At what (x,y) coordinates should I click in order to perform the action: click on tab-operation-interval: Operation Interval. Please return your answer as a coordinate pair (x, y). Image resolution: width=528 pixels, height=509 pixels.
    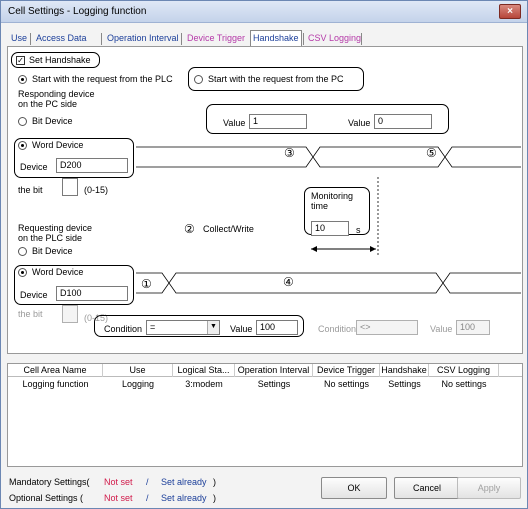
    Looking at the image, I should click on (143, 38).